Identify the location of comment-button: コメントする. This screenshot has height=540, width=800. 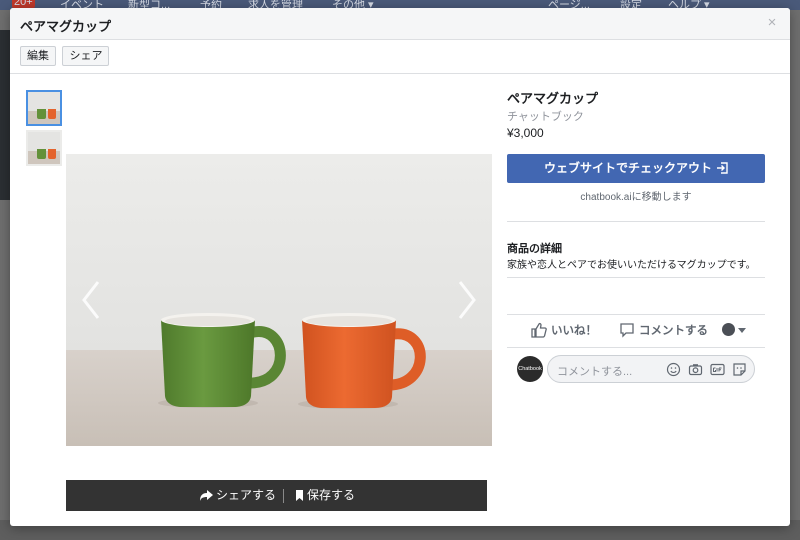
(663, 331).